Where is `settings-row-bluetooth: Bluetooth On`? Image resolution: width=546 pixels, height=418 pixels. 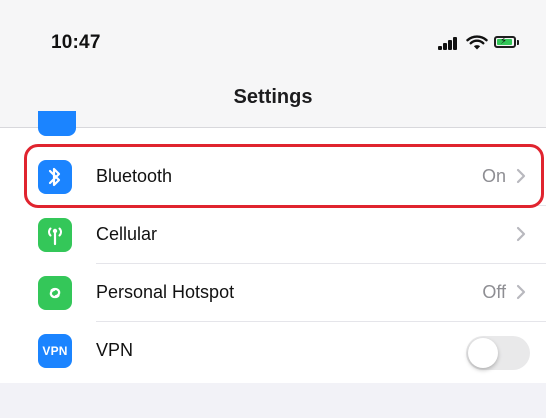 settings-row-bluetooth: Bluetooth On is located at coordinates (273, 177).